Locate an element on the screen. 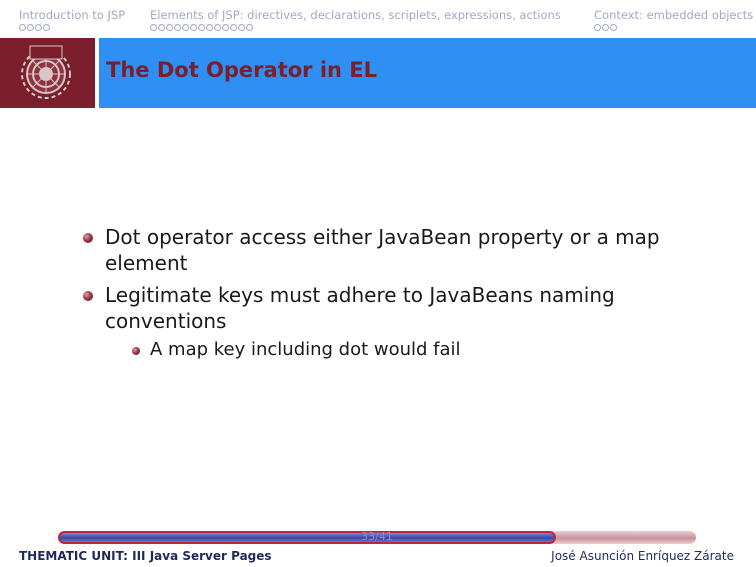  nav-dots-elements is located at coordinates (201, 27).